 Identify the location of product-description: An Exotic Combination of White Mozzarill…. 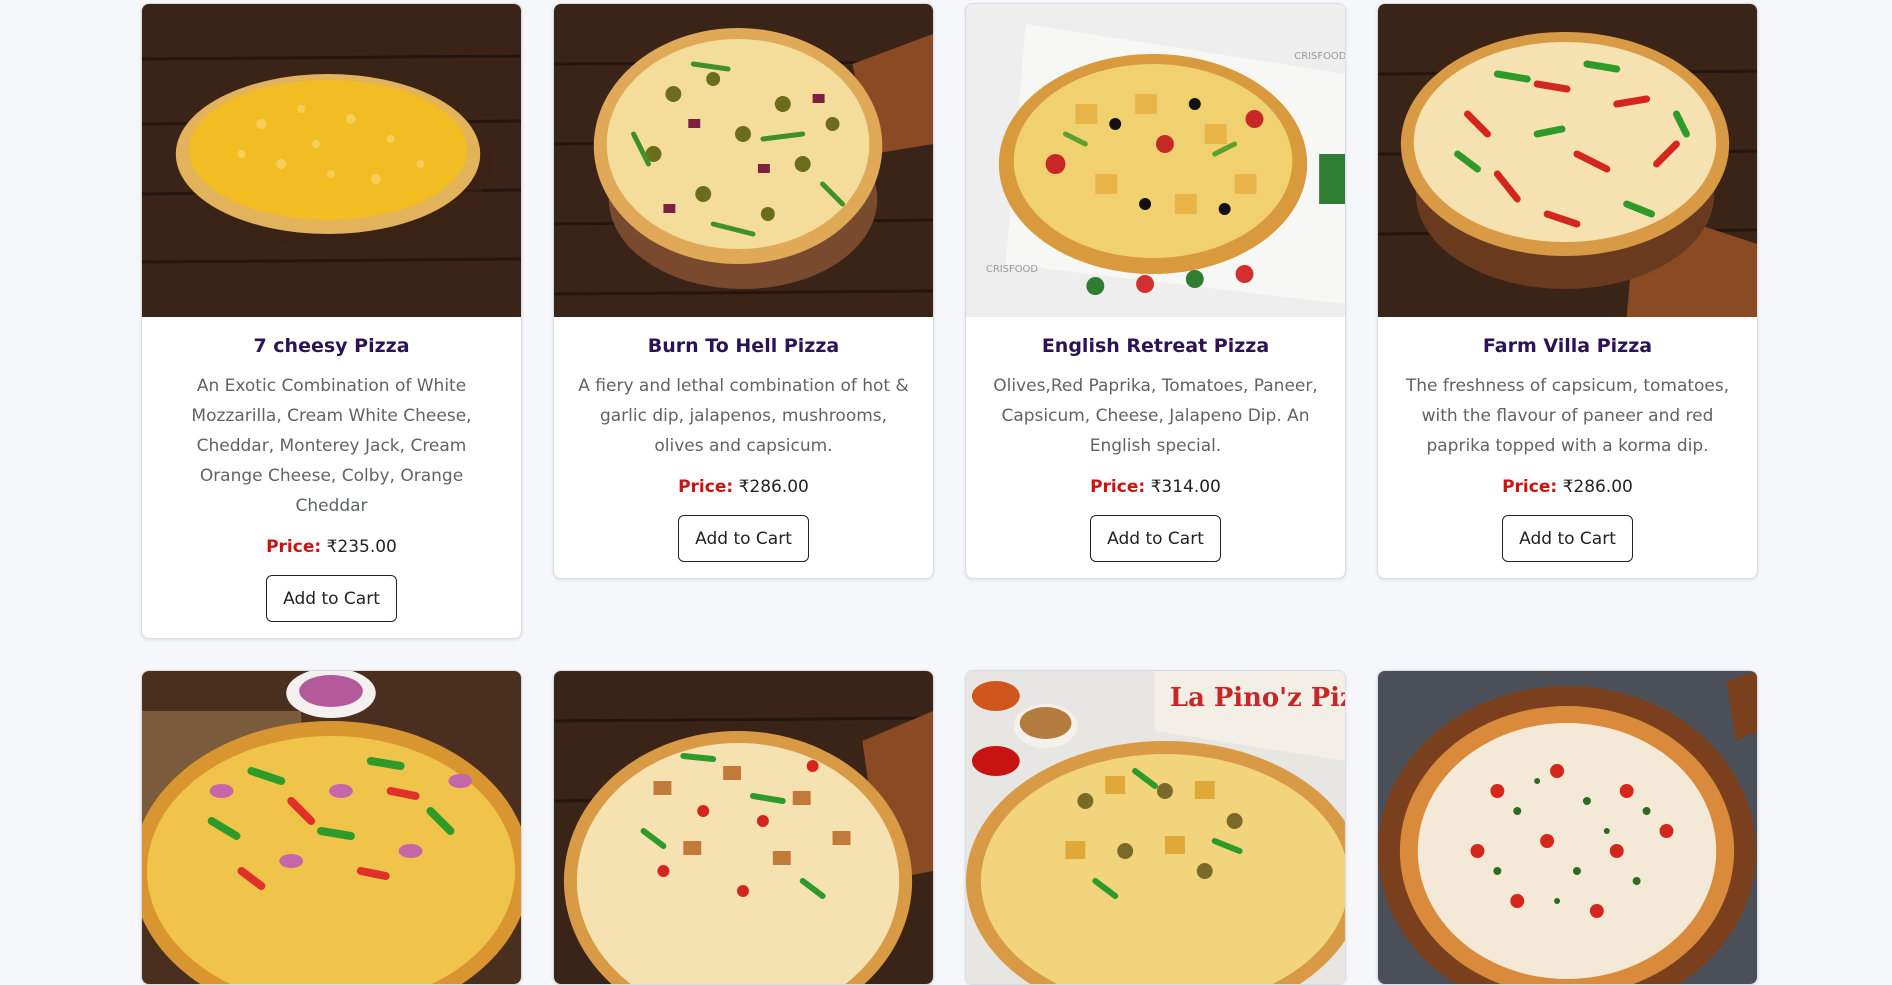
(331, 446).